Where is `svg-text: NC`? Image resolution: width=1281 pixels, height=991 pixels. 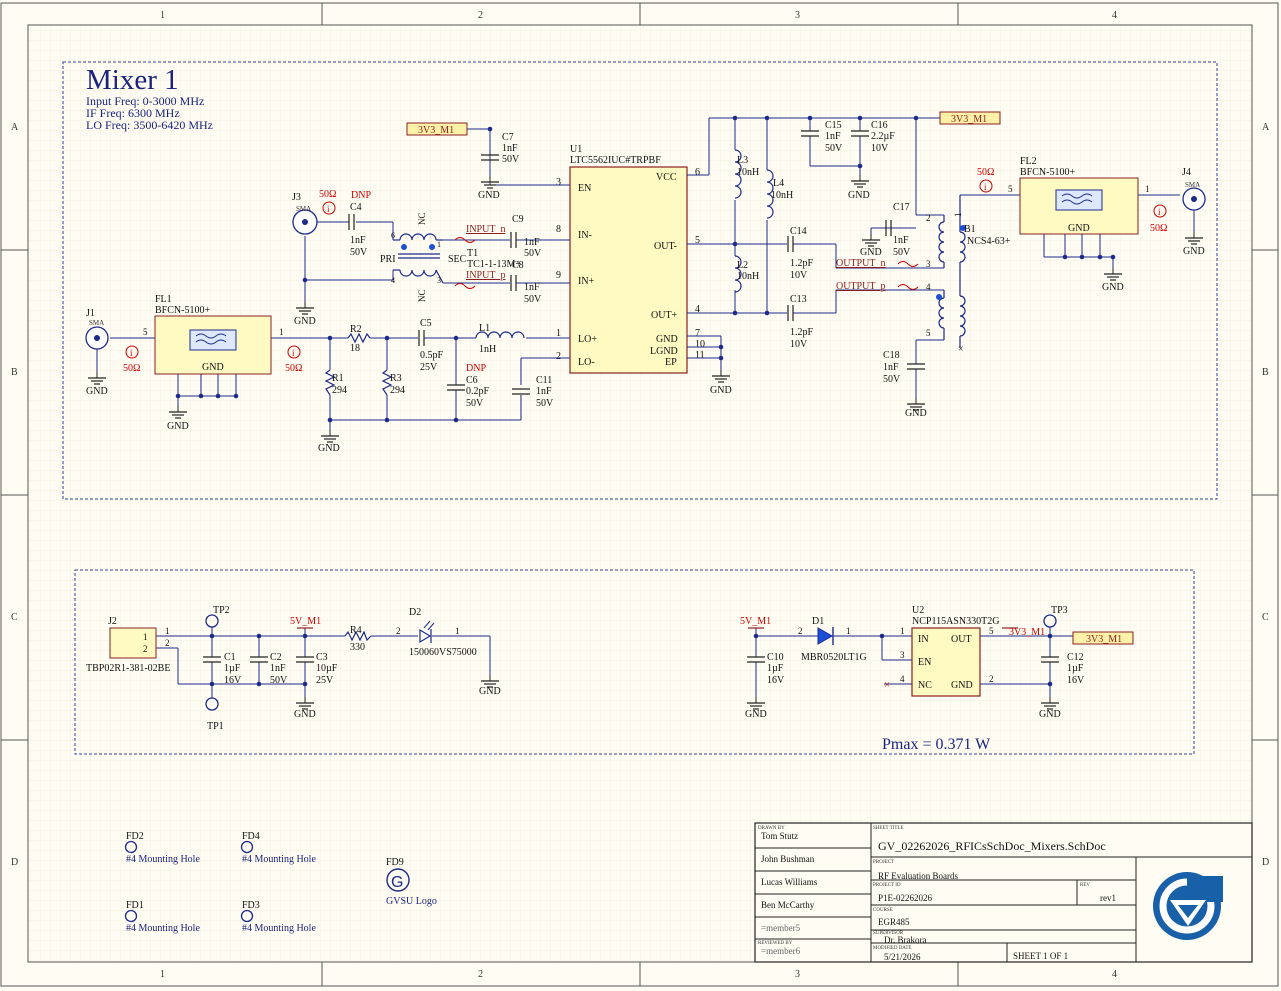 svg-text: NC is located at coordinates (925, 685).